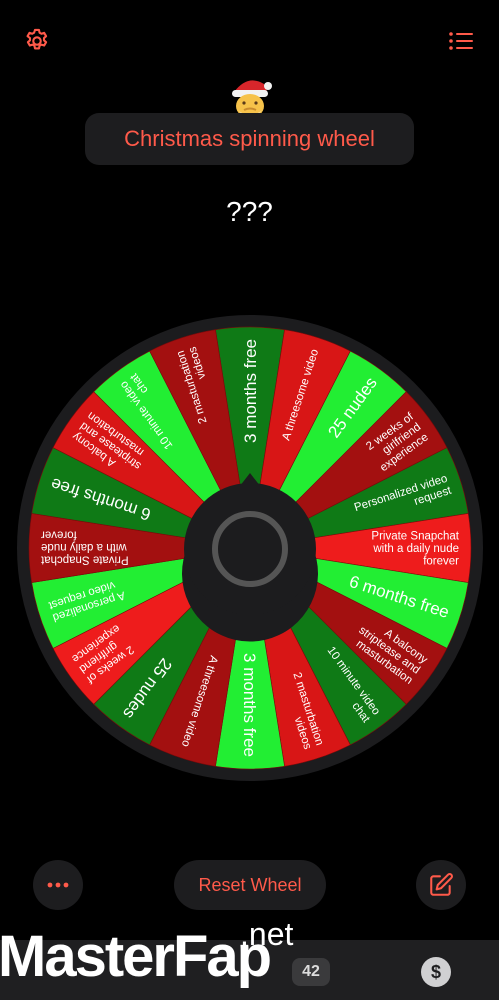  What do you see at coordinates (311, 972) in the screenshot?
I see `count-badge: 42` at bounding box center [311, 972].